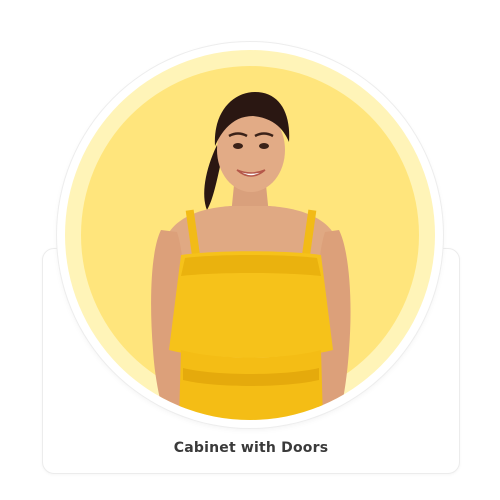  Describe the element at coordinates (238, 146) in the screenshot. I see `left-eye` at that location.